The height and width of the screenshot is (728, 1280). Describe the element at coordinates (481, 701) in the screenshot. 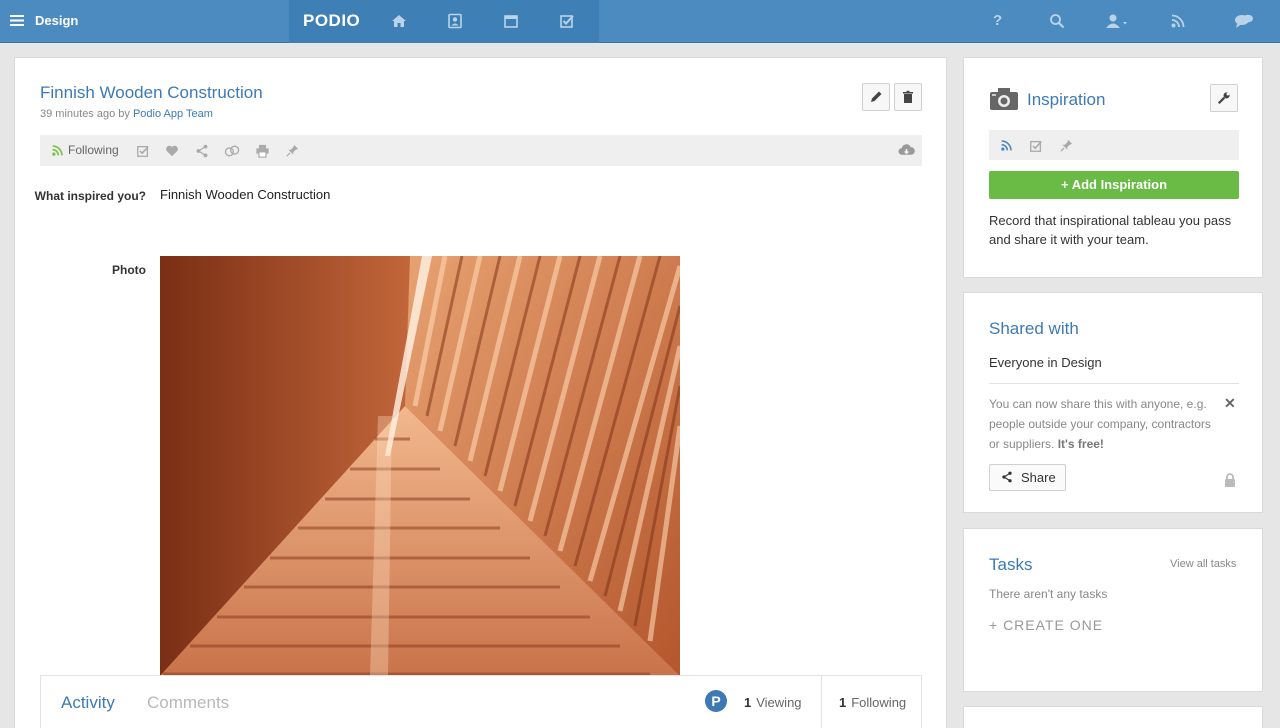

I see `activity-bar: Activity Comments P 1 Viewing 1 Following` at that location.